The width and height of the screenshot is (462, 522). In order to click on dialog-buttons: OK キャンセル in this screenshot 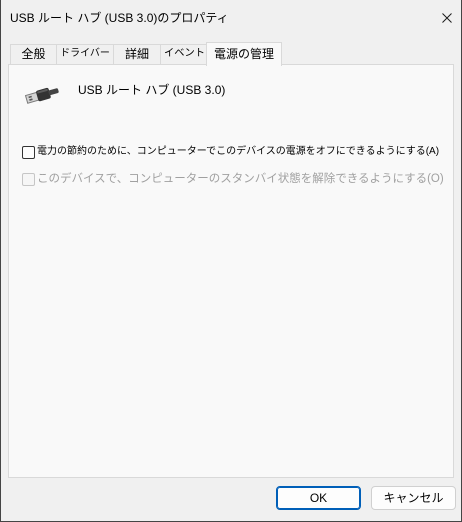, I will do `click(366, 498)`.